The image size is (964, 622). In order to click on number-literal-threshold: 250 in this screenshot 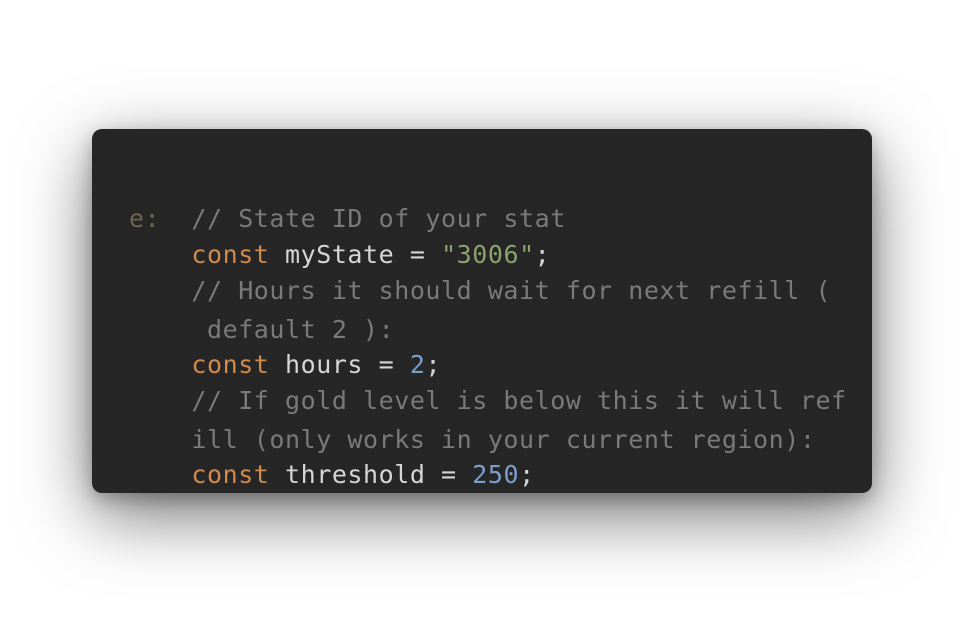, I will do `click(496, 474)`.